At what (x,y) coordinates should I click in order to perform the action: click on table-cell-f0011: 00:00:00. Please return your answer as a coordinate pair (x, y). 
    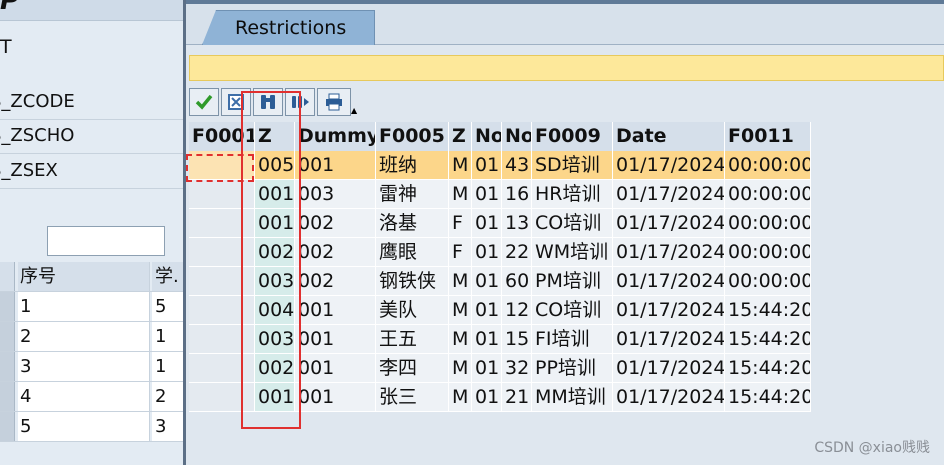
    Looking at the image, I should click on (768, 194).